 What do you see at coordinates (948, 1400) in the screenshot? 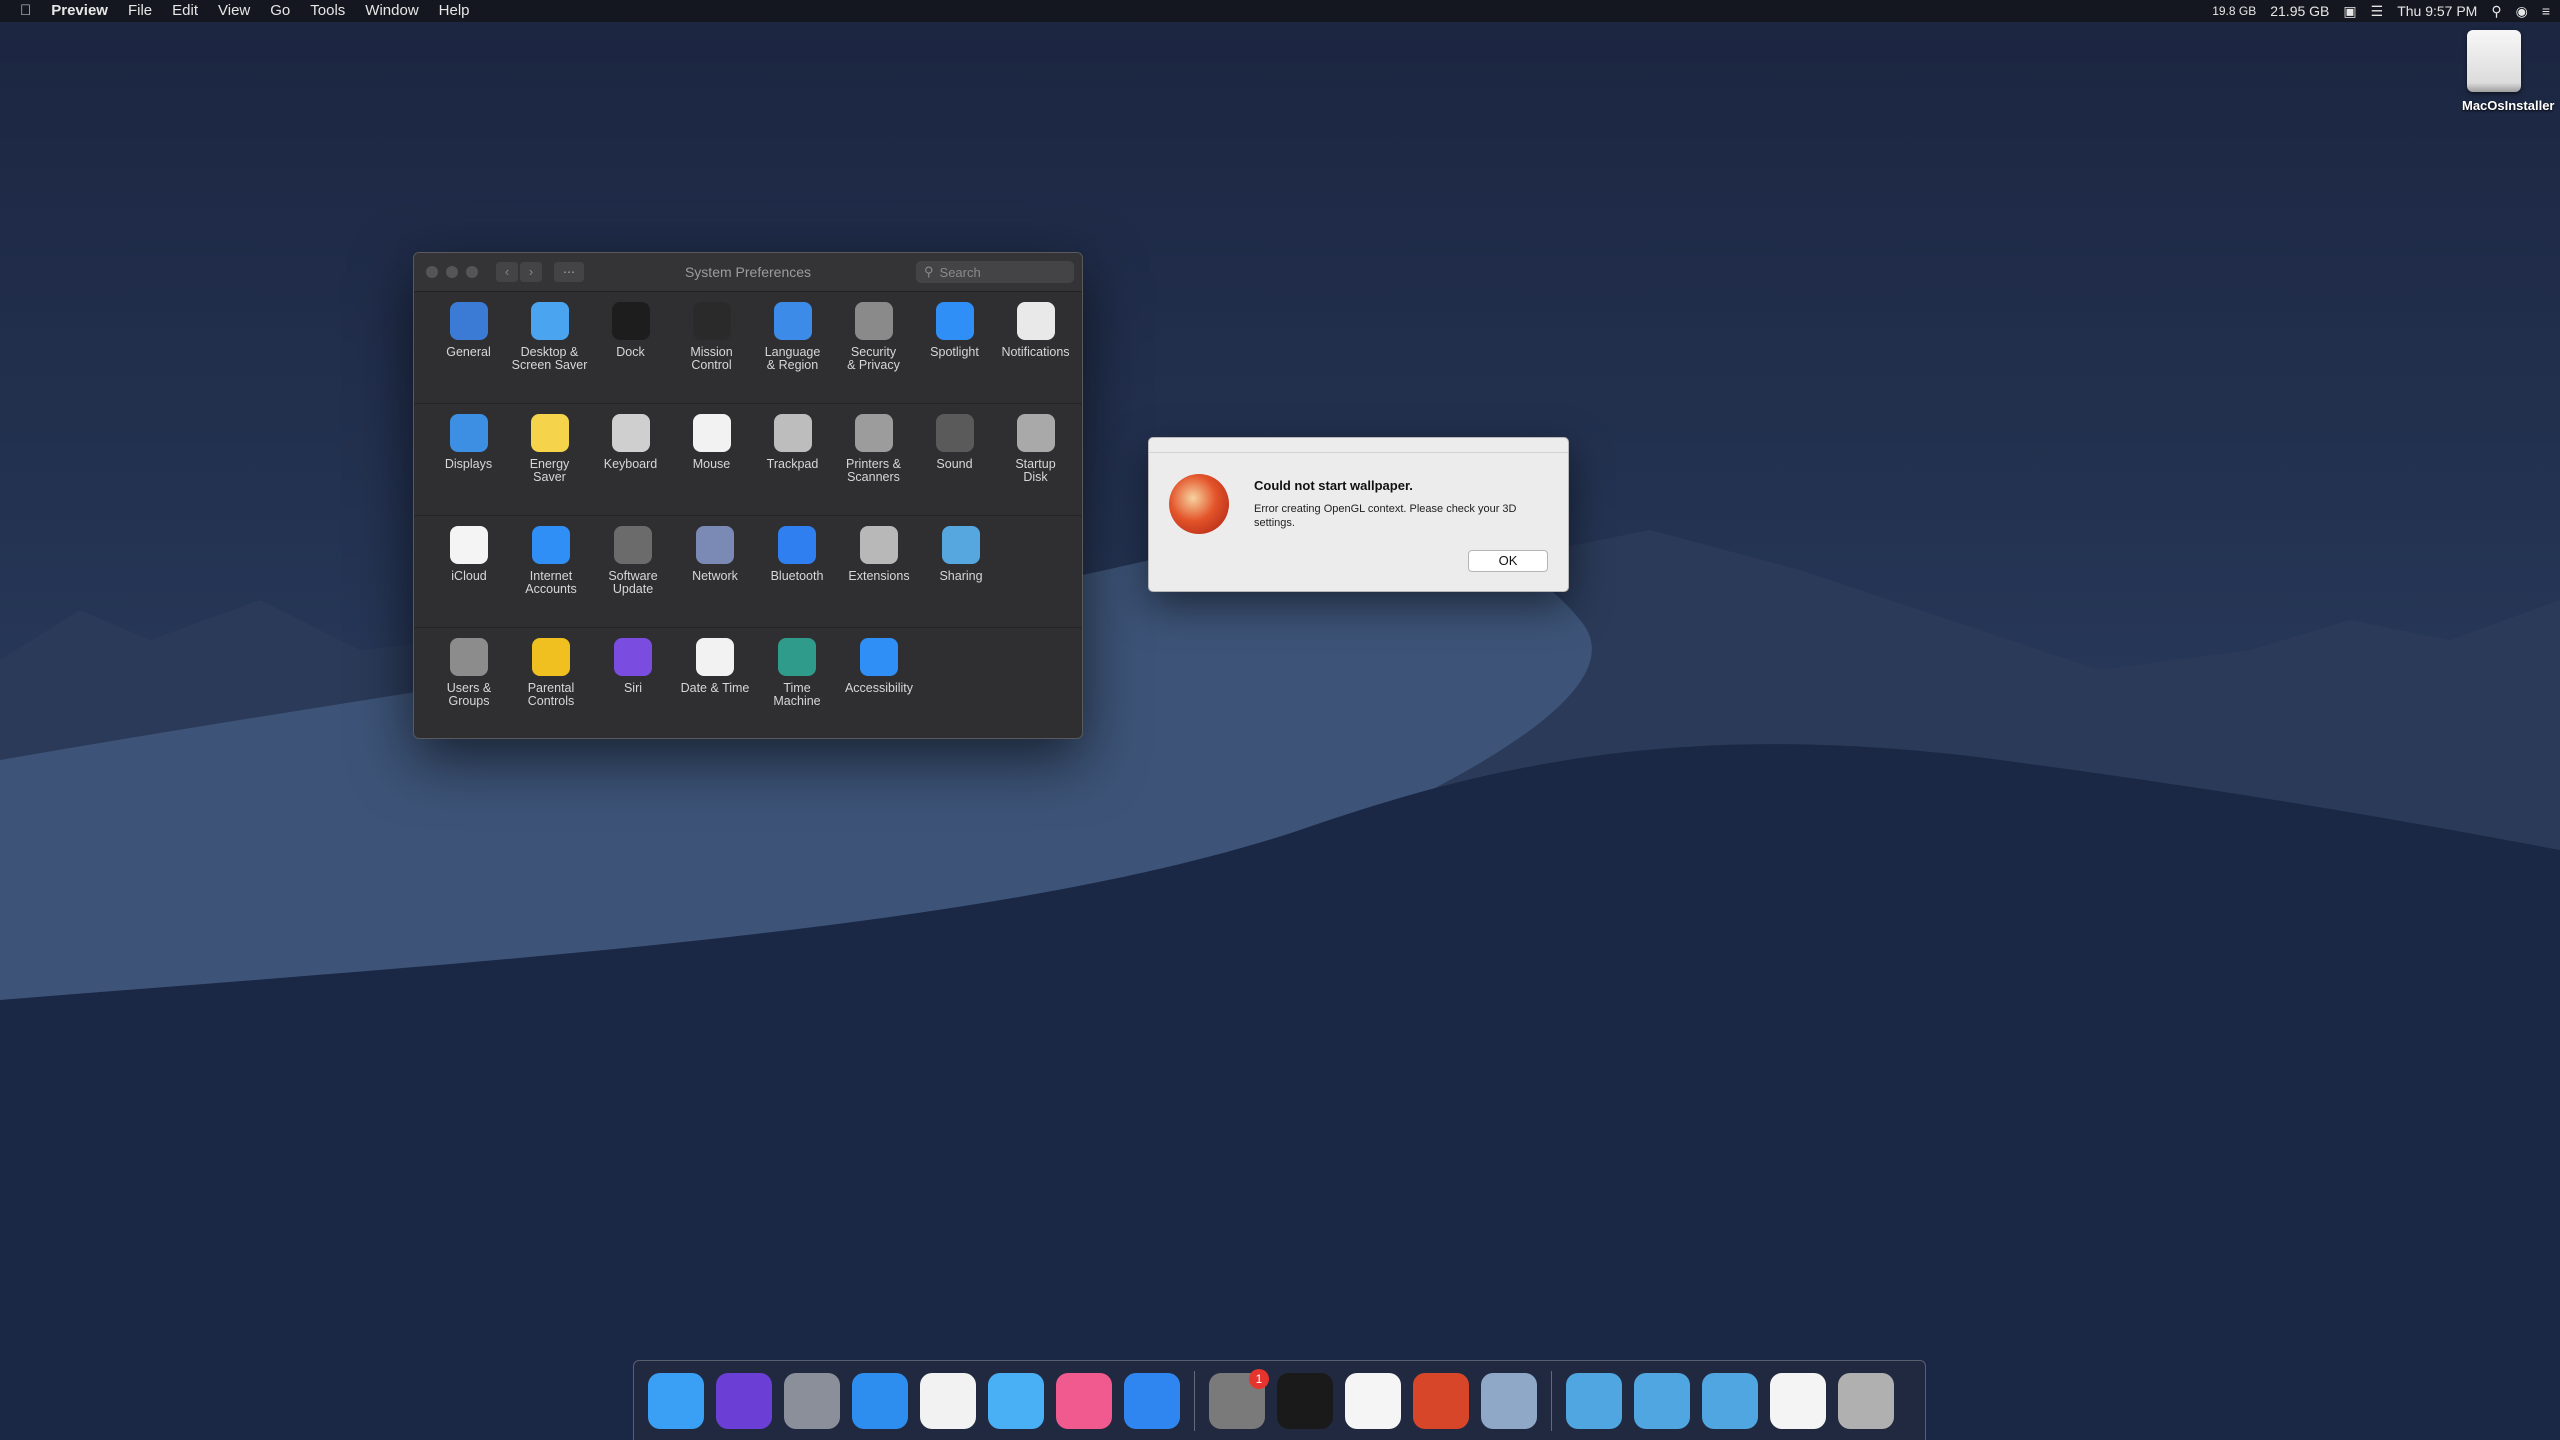
I see `photos-icon` at bounding box center [948, 1400].